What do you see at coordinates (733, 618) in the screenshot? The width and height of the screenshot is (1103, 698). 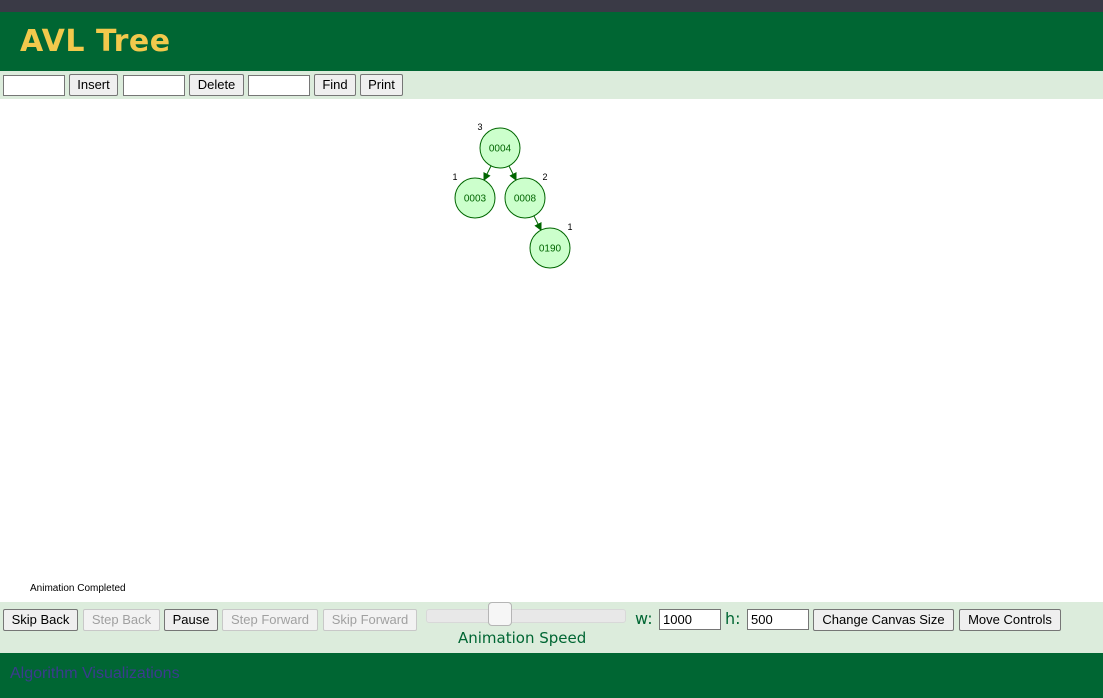 I see `height-label: h:` at bounding box center [733, 618].